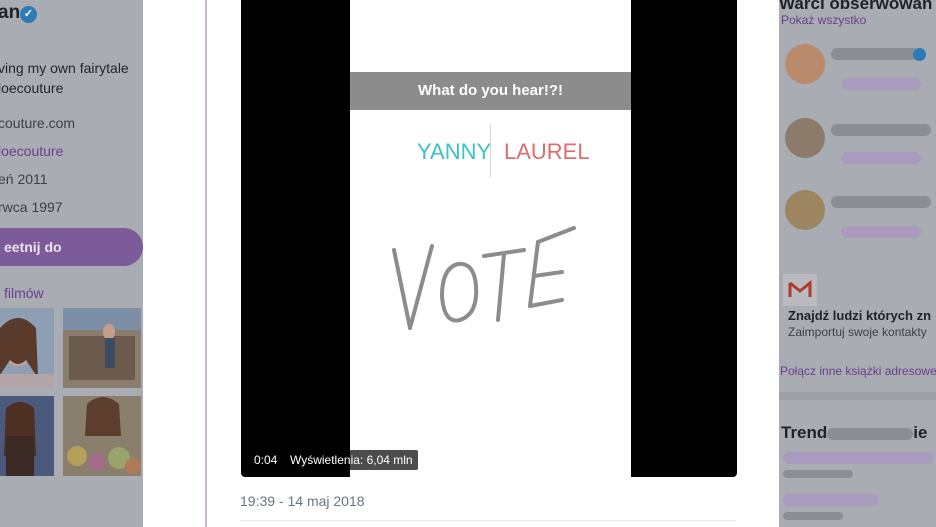 The image size is (936, 527). Describe the element at coordinates (351, 460) in the screenshot. I see `video-view-count: Wyświetlenia: 6,04 mln` at that location.